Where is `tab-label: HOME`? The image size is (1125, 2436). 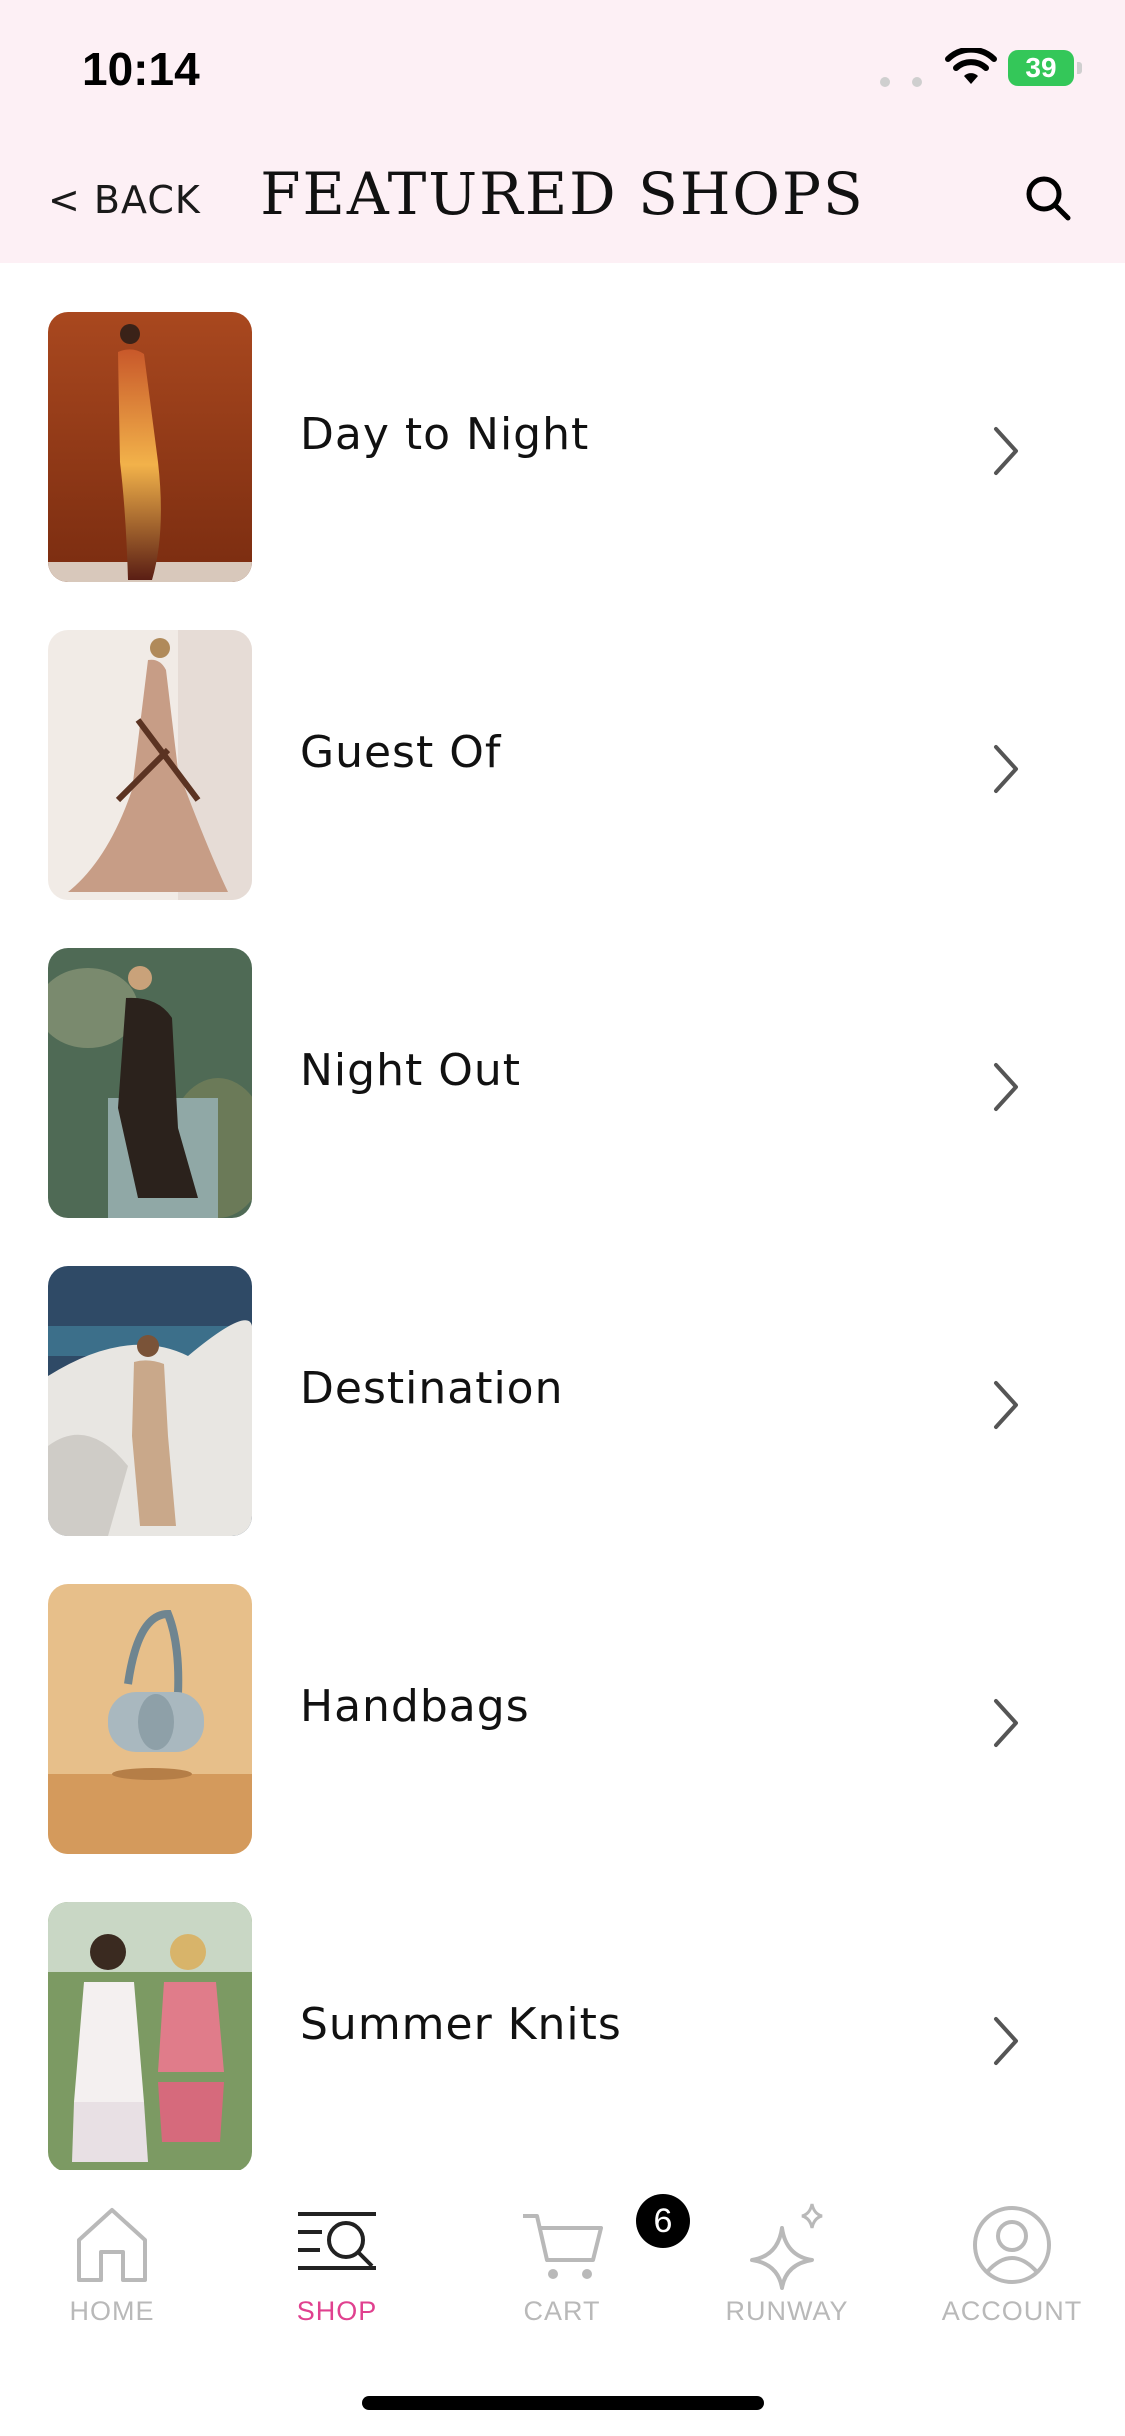
tab-label: HOME is located at coordinates (112, 2311).